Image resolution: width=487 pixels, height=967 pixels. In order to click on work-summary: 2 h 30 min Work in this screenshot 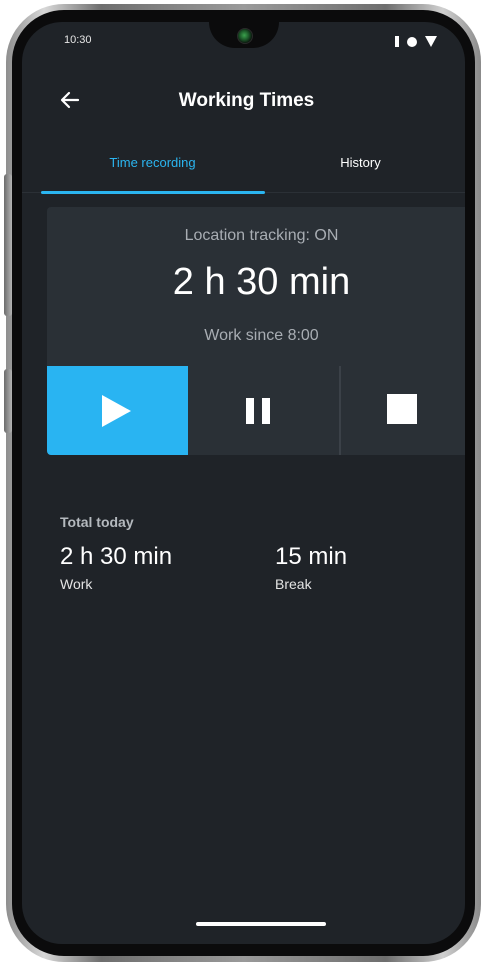, I will do `click(116, 568)`.